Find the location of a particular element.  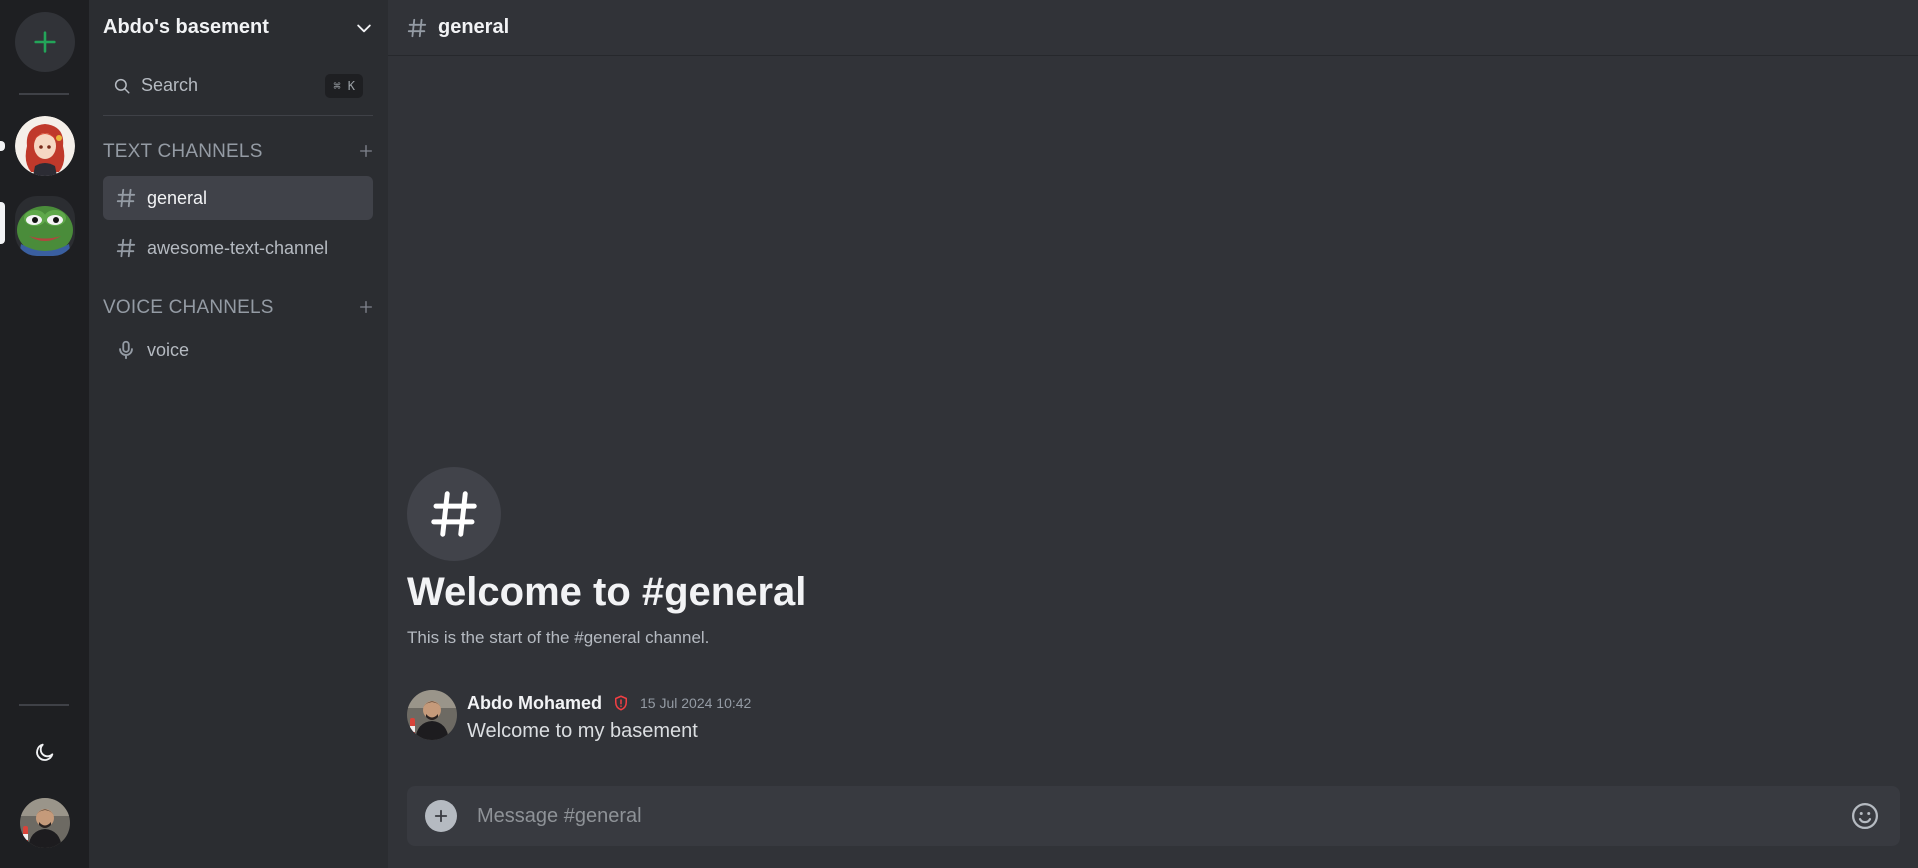

theme-toggle-button is located at coordinates (45, 752).